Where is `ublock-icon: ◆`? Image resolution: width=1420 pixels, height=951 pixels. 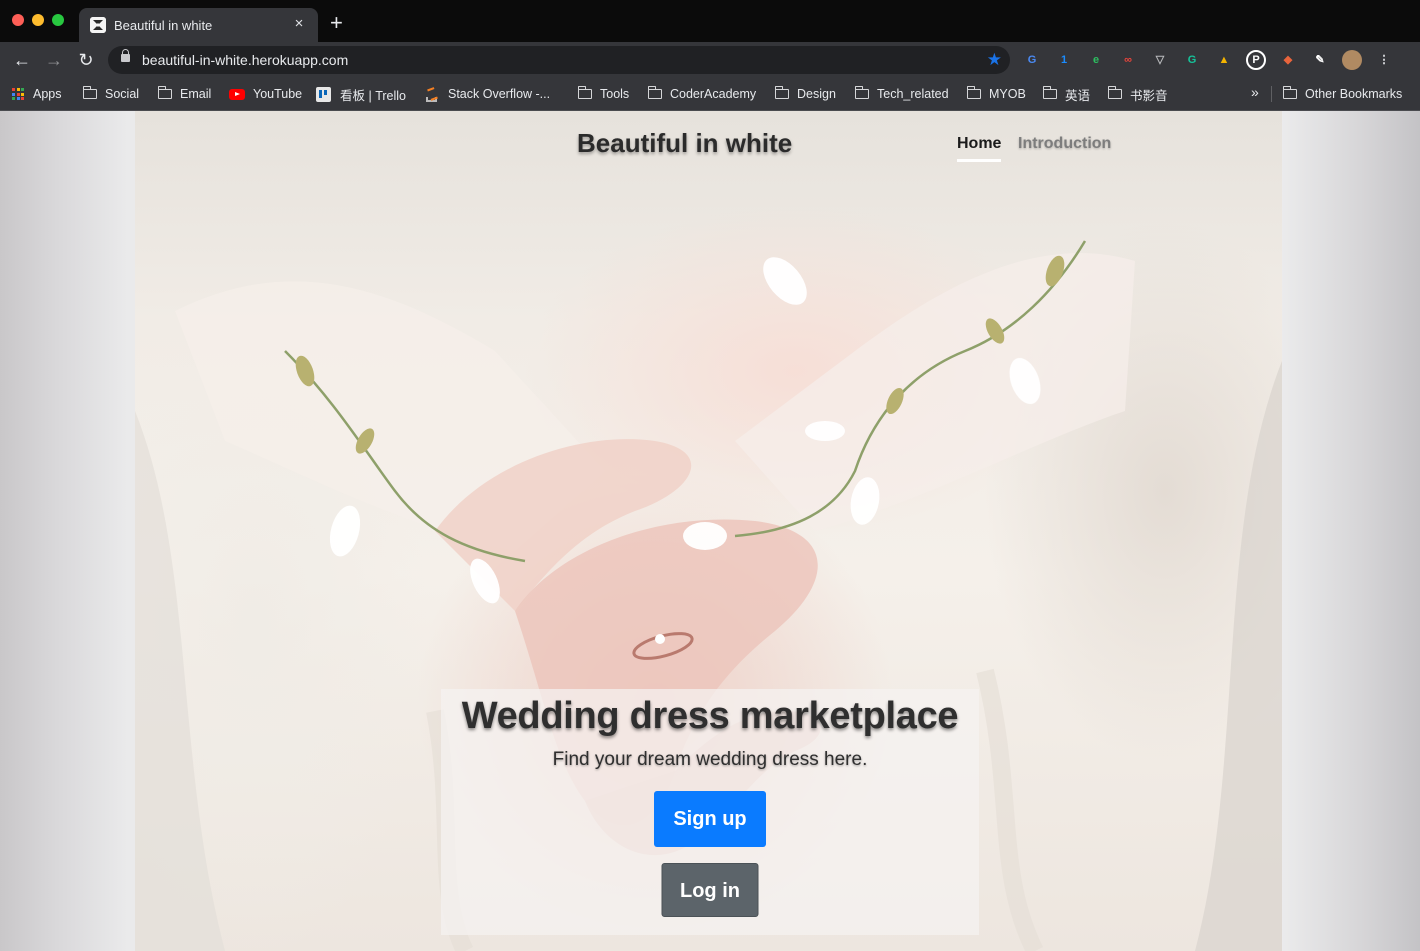 ublock-icon: ◆ is located at coordinates (1288, 60).